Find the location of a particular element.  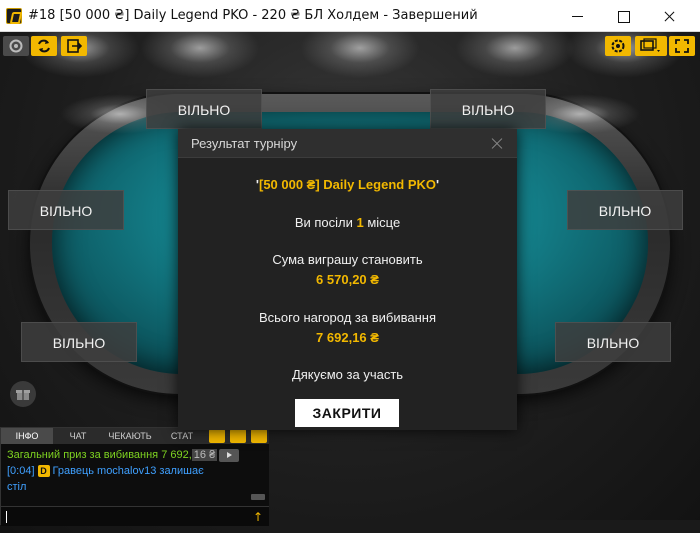

layout-button is located at coordinates (651, 46).